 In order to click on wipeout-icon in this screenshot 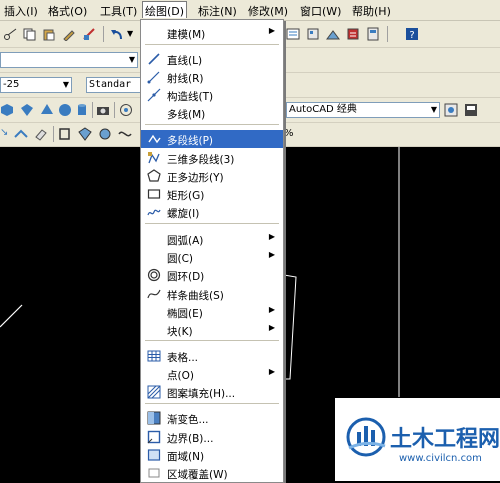, I will do `click(154, 473)`.